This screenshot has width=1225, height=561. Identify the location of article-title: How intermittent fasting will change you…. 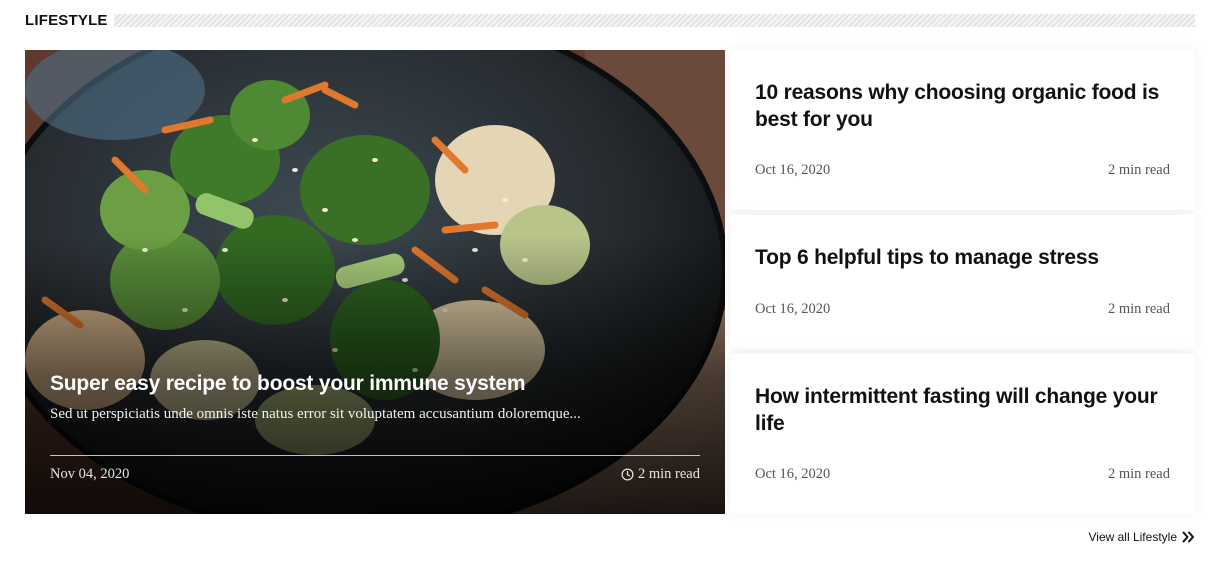
(964, 410).